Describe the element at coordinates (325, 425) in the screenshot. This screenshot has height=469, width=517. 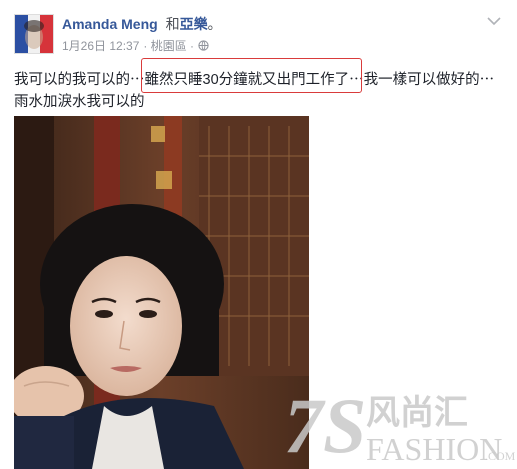
I see `watermark-digits: 7S` at that location.